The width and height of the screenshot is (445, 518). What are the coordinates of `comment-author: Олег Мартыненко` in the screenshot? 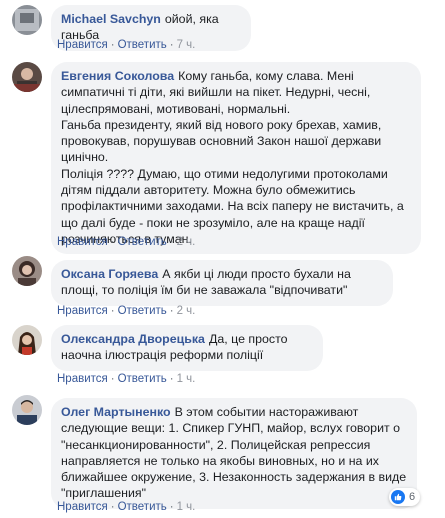 It's located at (116, 412).